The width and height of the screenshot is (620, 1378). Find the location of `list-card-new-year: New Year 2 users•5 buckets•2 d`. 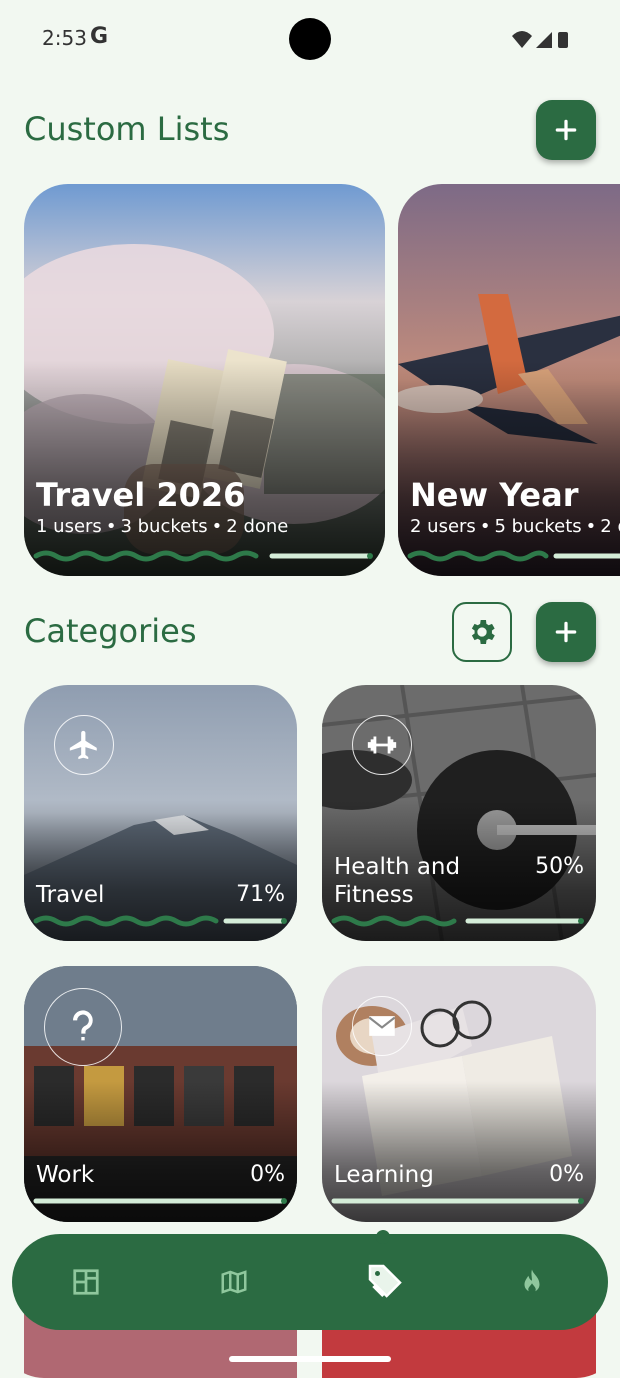

list-card-new-year: New Year 2 users•5 buckets•2 d is located at coordinates (509, 380).